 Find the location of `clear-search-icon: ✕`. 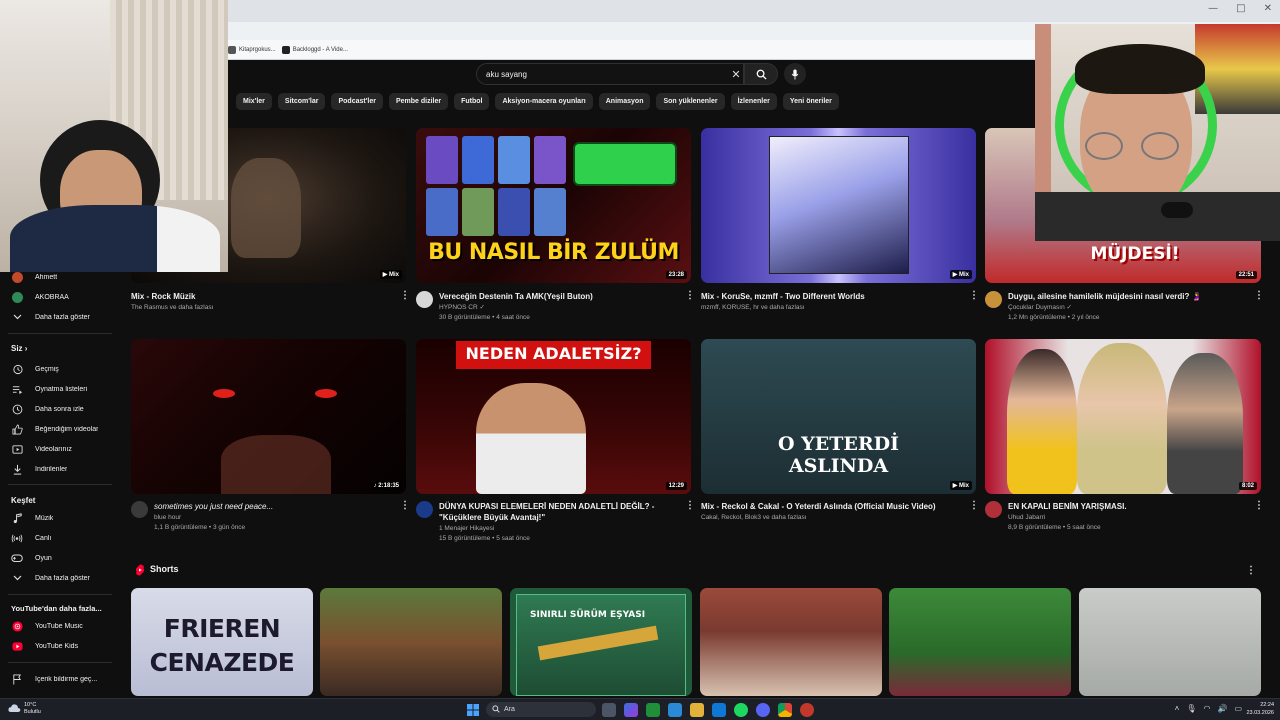

clear-search-icon: ✕ is located at coordinates (736, 74).